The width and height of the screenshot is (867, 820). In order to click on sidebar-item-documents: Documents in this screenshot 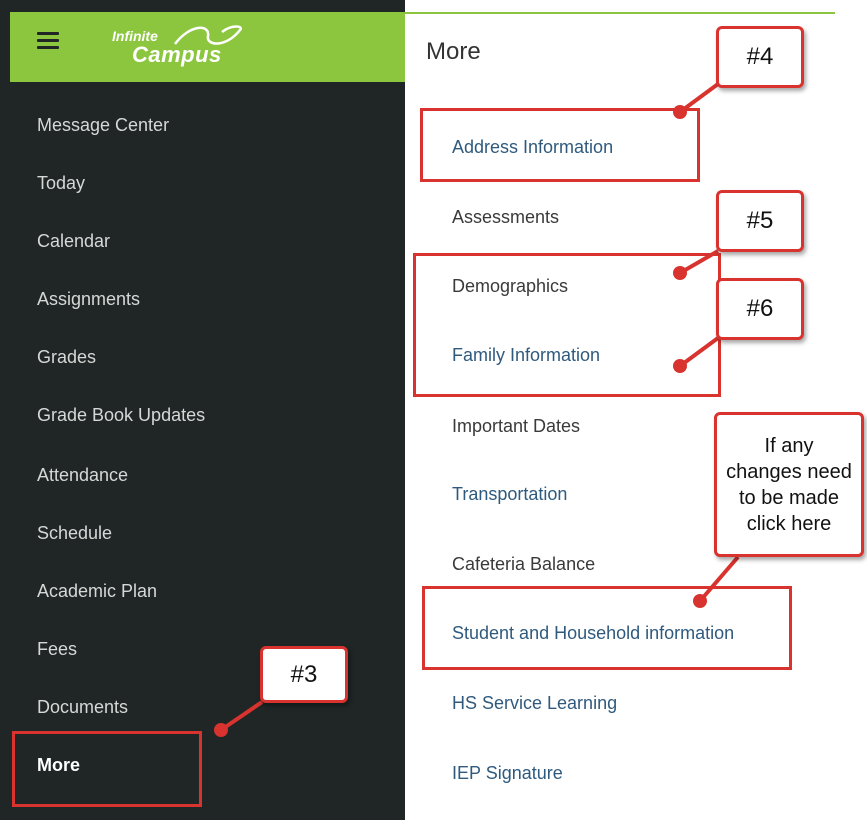, I will do `click(82, 707)`.